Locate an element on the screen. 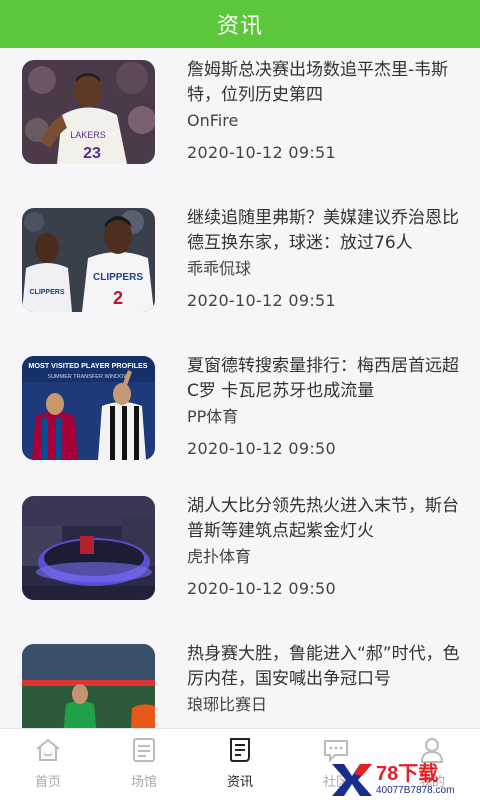  jersey-team: LAKERS is located at coordinates (88, 135).